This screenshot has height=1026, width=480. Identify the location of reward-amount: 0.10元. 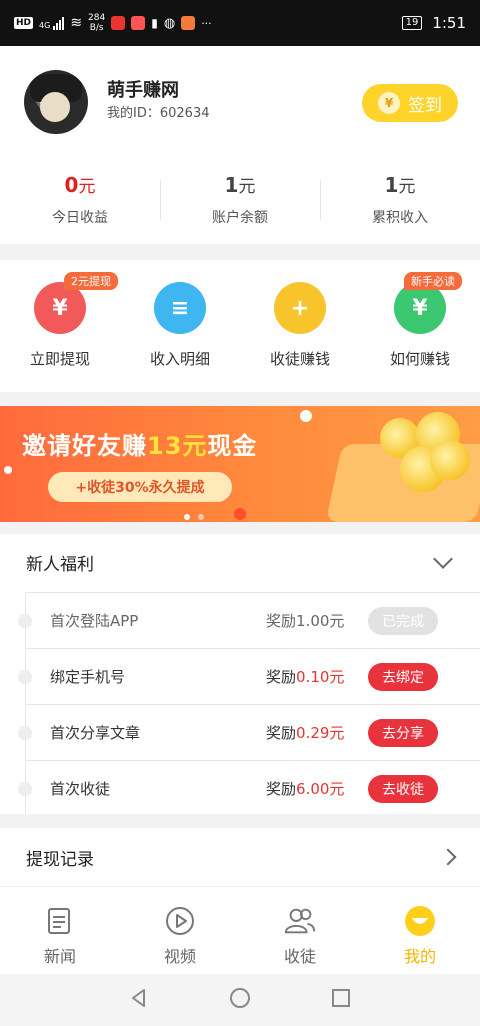
(320, 677).